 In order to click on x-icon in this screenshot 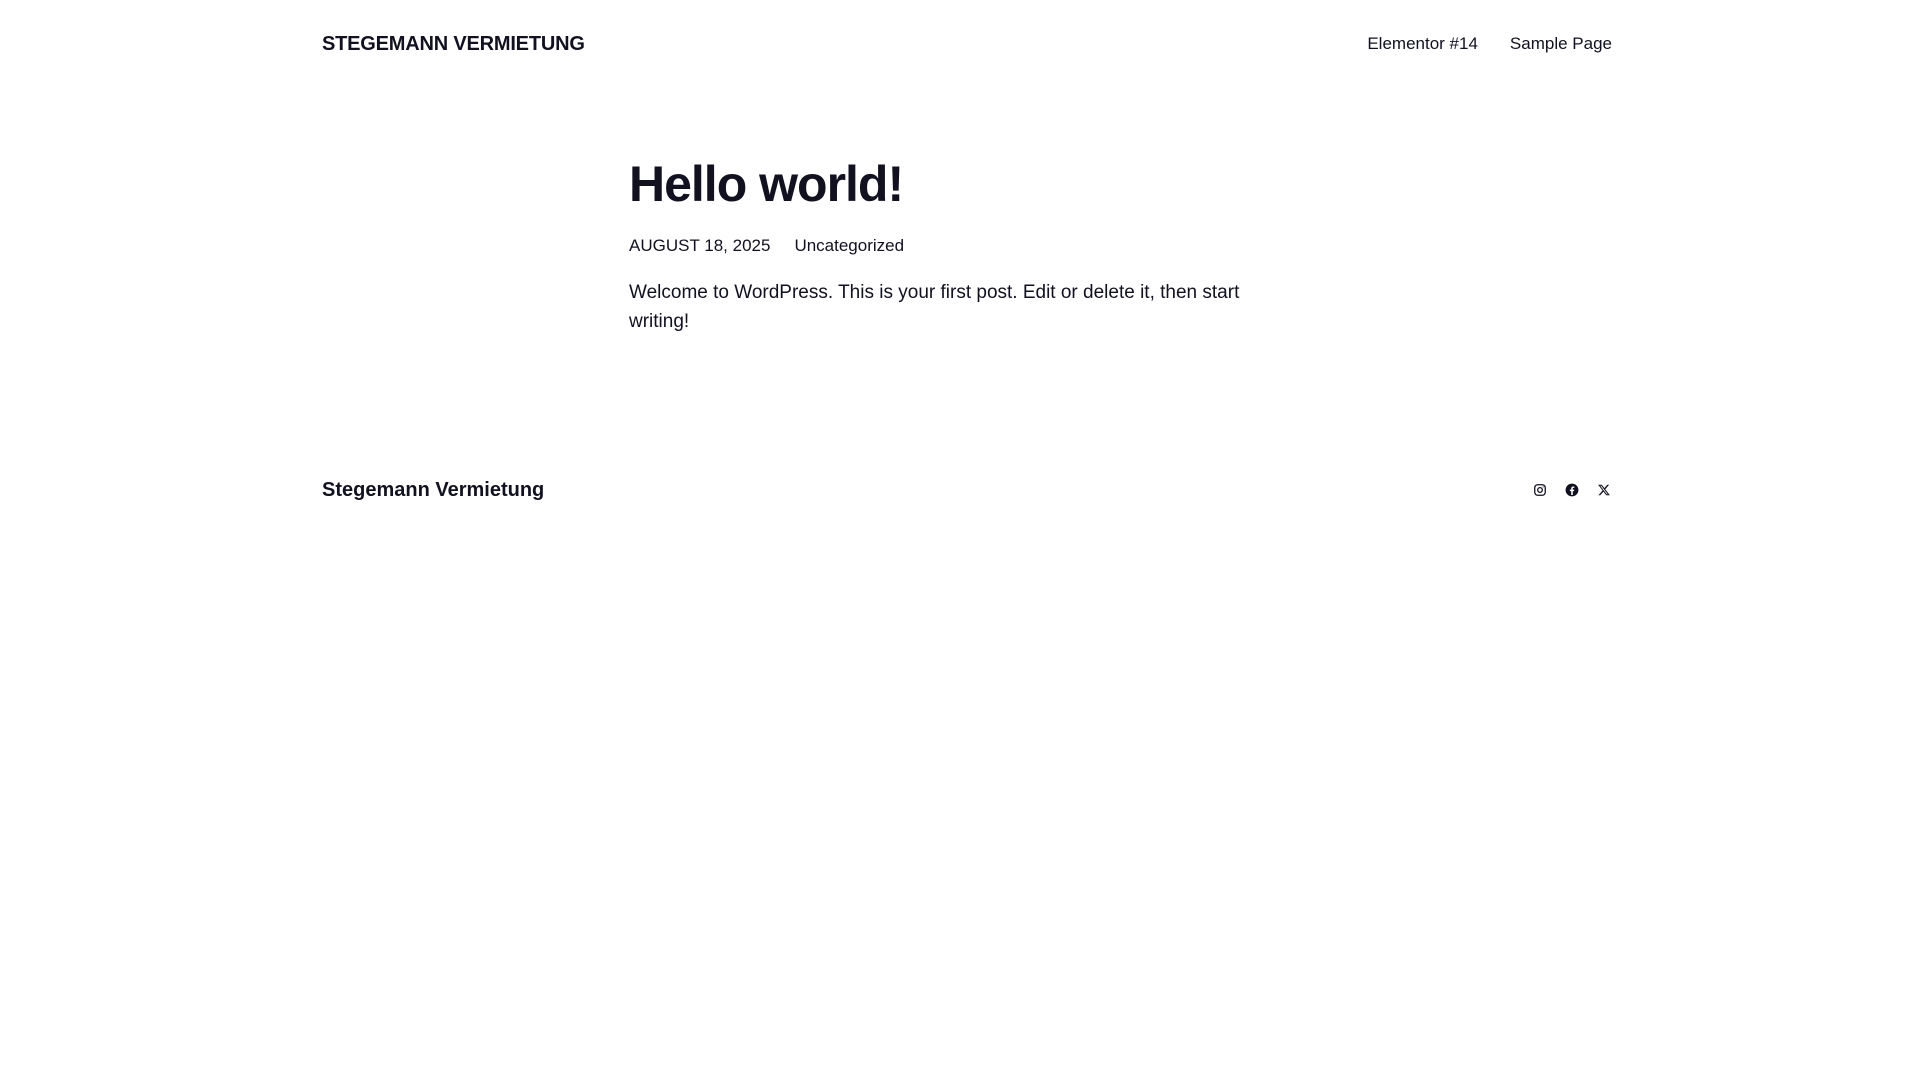, I will do `click(1604, 490)`.